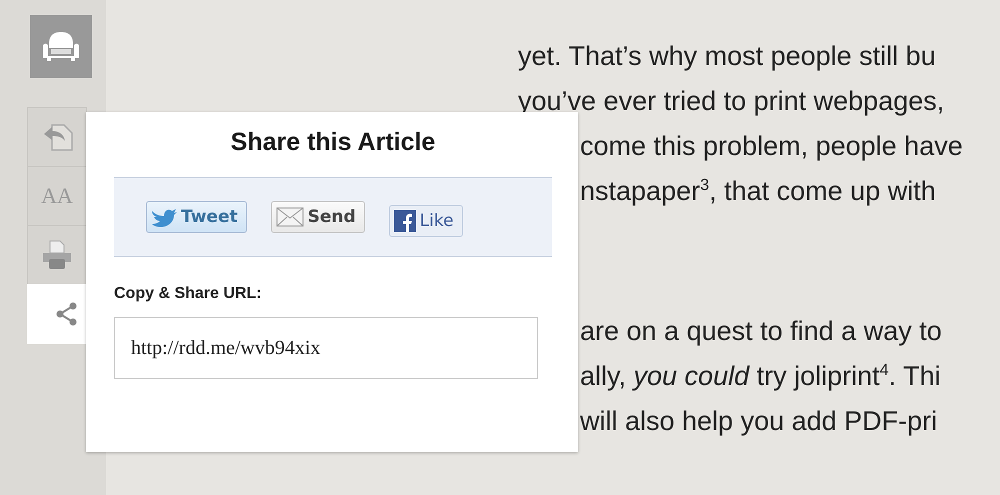 The height and width of the screenshot is (495, 1000). Describe the element at coordinates (333, 142) in the screenshot. I see `popup-title: Share this Article` at that location.